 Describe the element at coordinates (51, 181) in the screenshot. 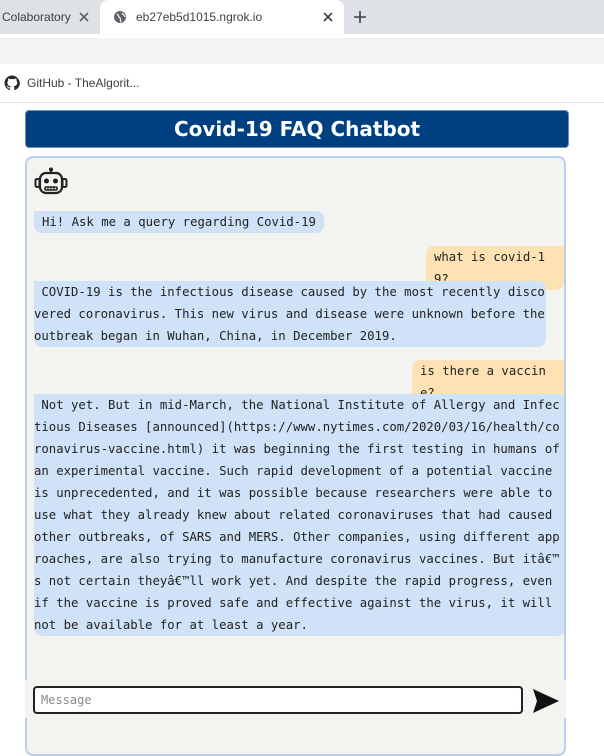

I see `robot-icon` at that location.